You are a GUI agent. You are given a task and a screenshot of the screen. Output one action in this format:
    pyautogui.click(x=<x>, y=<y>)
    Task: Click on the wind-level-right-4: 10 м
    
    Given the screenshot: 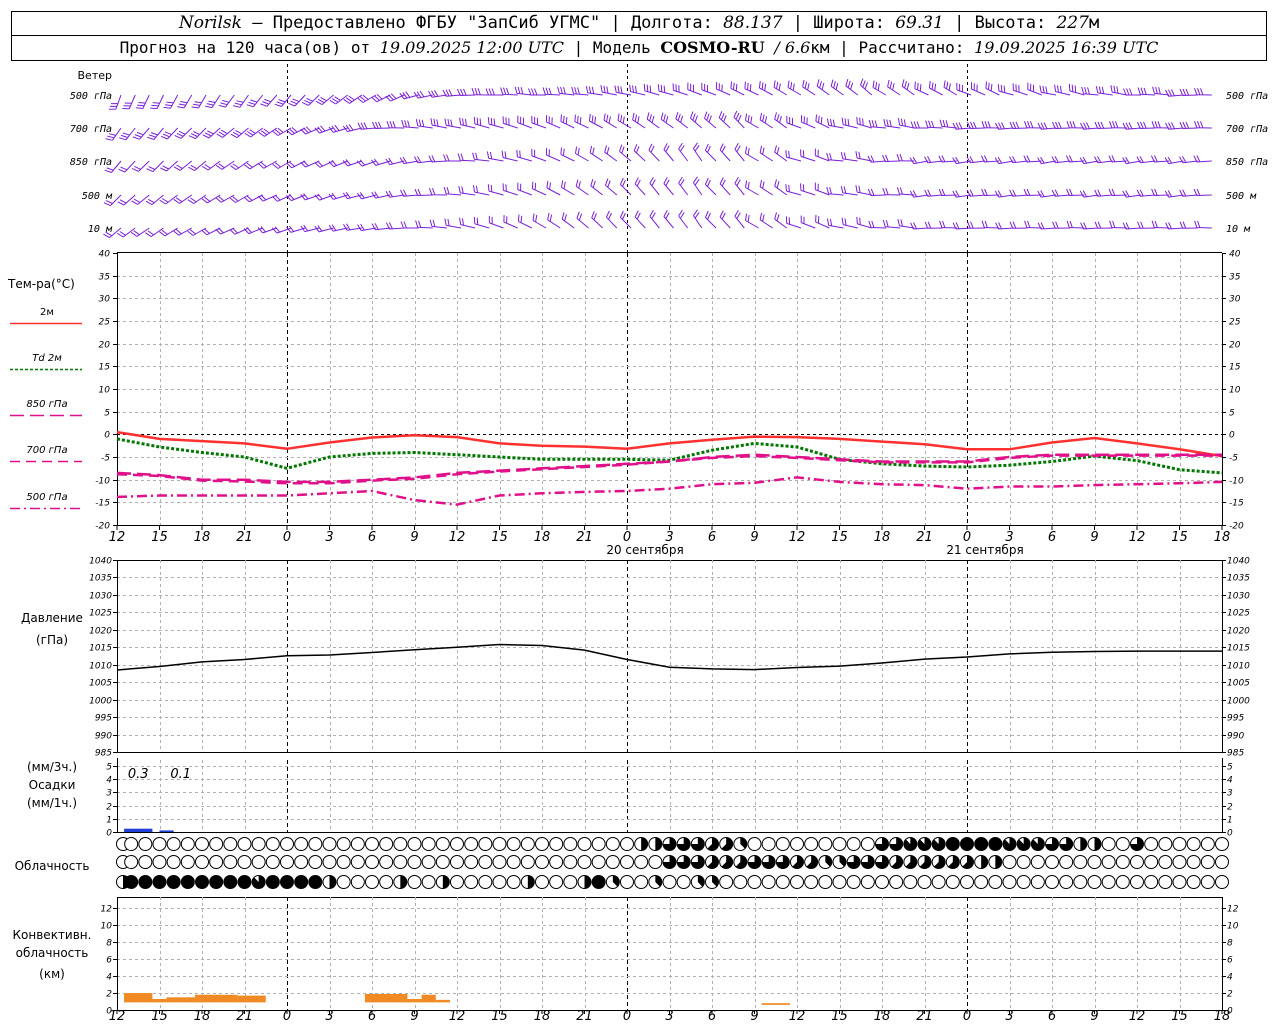 What is the action you would take?
    pyautogui.click(x=1238, y=229)
    